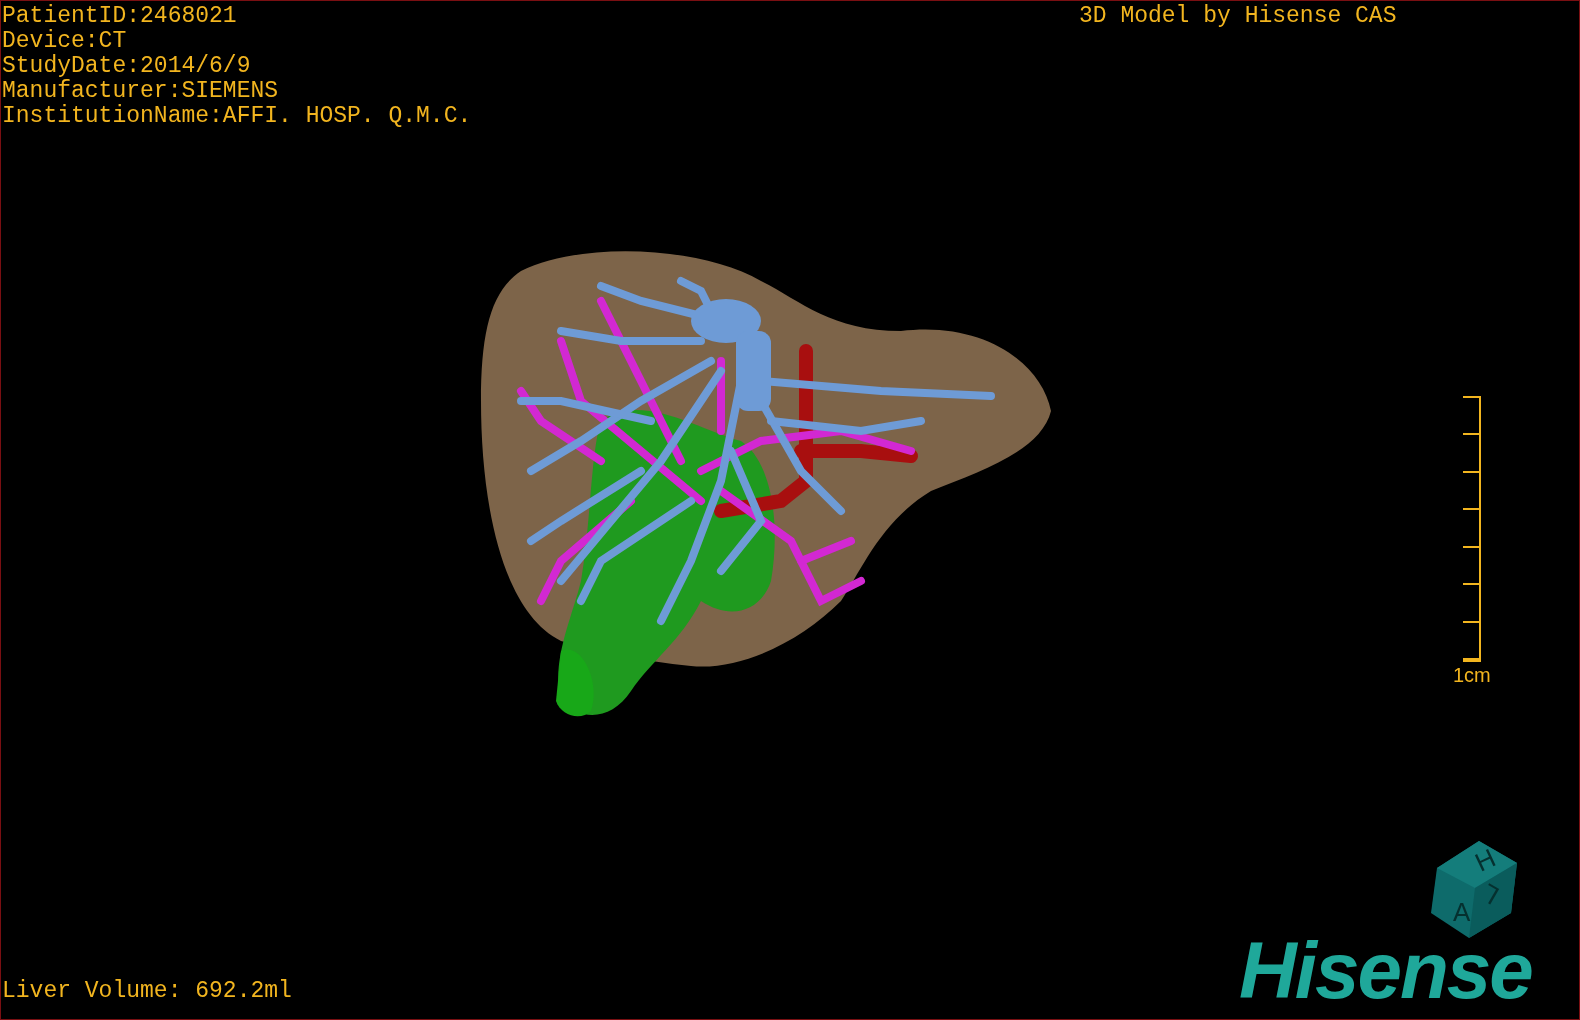 The image size is (1580, 1020). What do you see at coordinates (237, 116) in the screenshot?
I see `patient-info-text: InstitutionName:AFFI. HOSP. Q.M.C.` at bounding box center [237, 116].